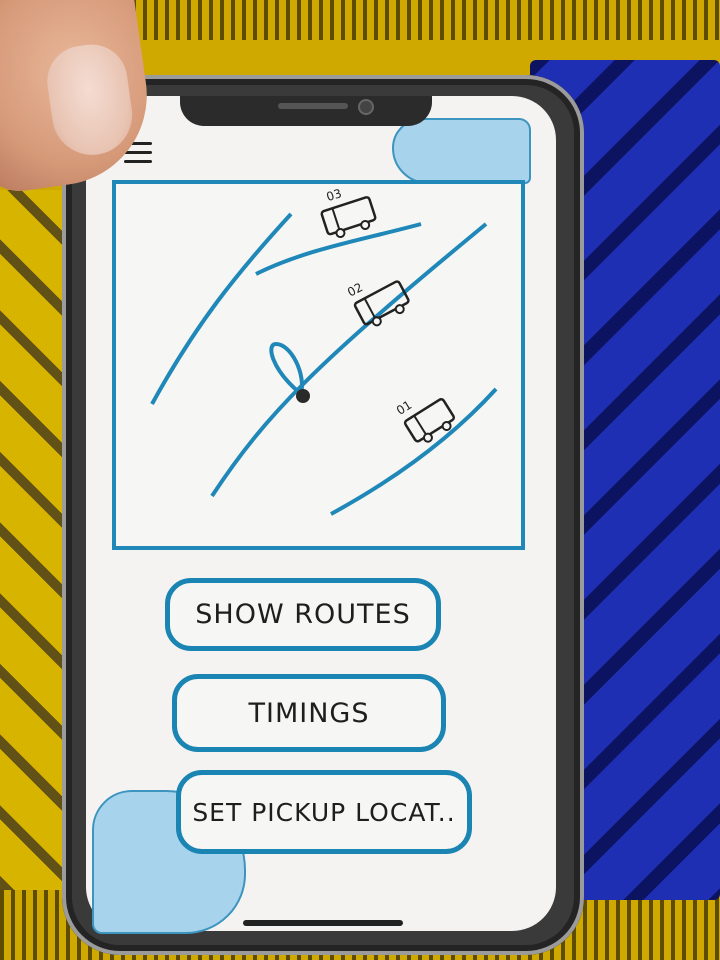  What do you see at coordinates (334, 195) in the screenshot?
I see `bus-number-label: 03` at bounding box center [334, 195].